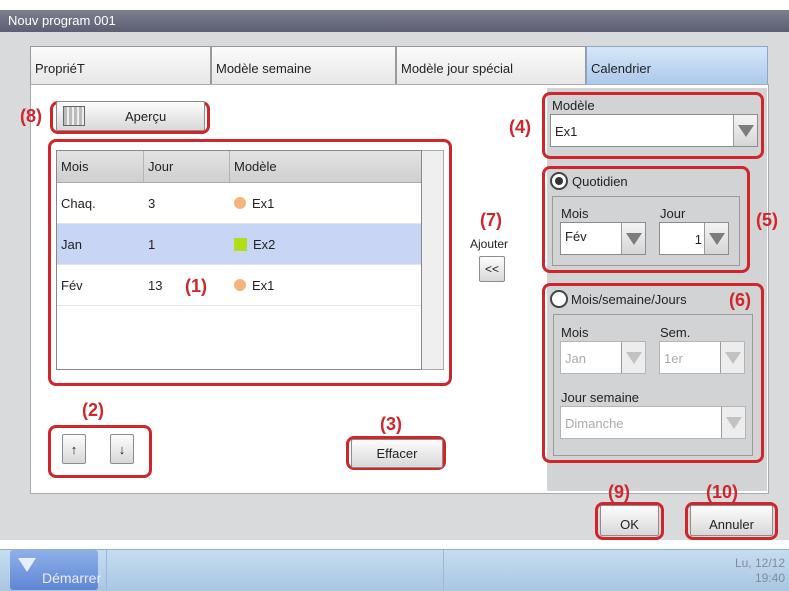  Describe the element at coordinates (100, 166) in the screenshot. I see `header-month: Mois` at that location.